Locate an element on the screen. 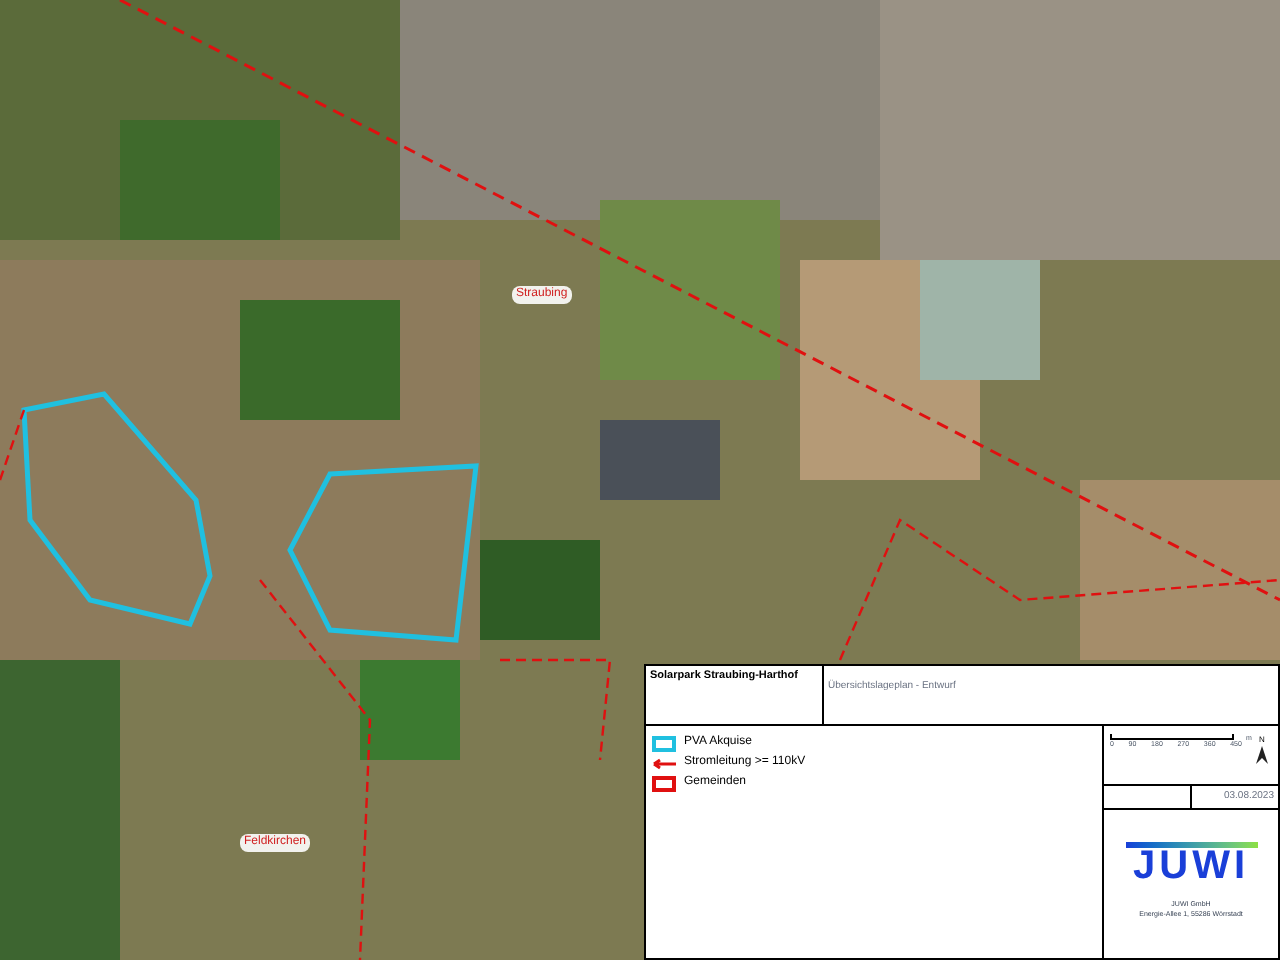  north-arrow-icon is located at coordinates (1261, 755).